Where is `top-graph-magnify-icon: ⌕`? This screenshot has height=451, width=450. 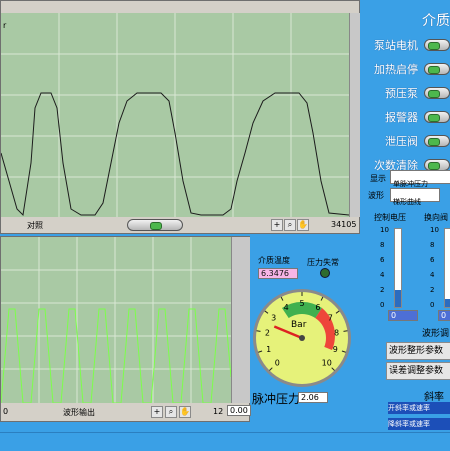 top-graph-magnify-icon: ⌕ is located at coordinates (290, 225).